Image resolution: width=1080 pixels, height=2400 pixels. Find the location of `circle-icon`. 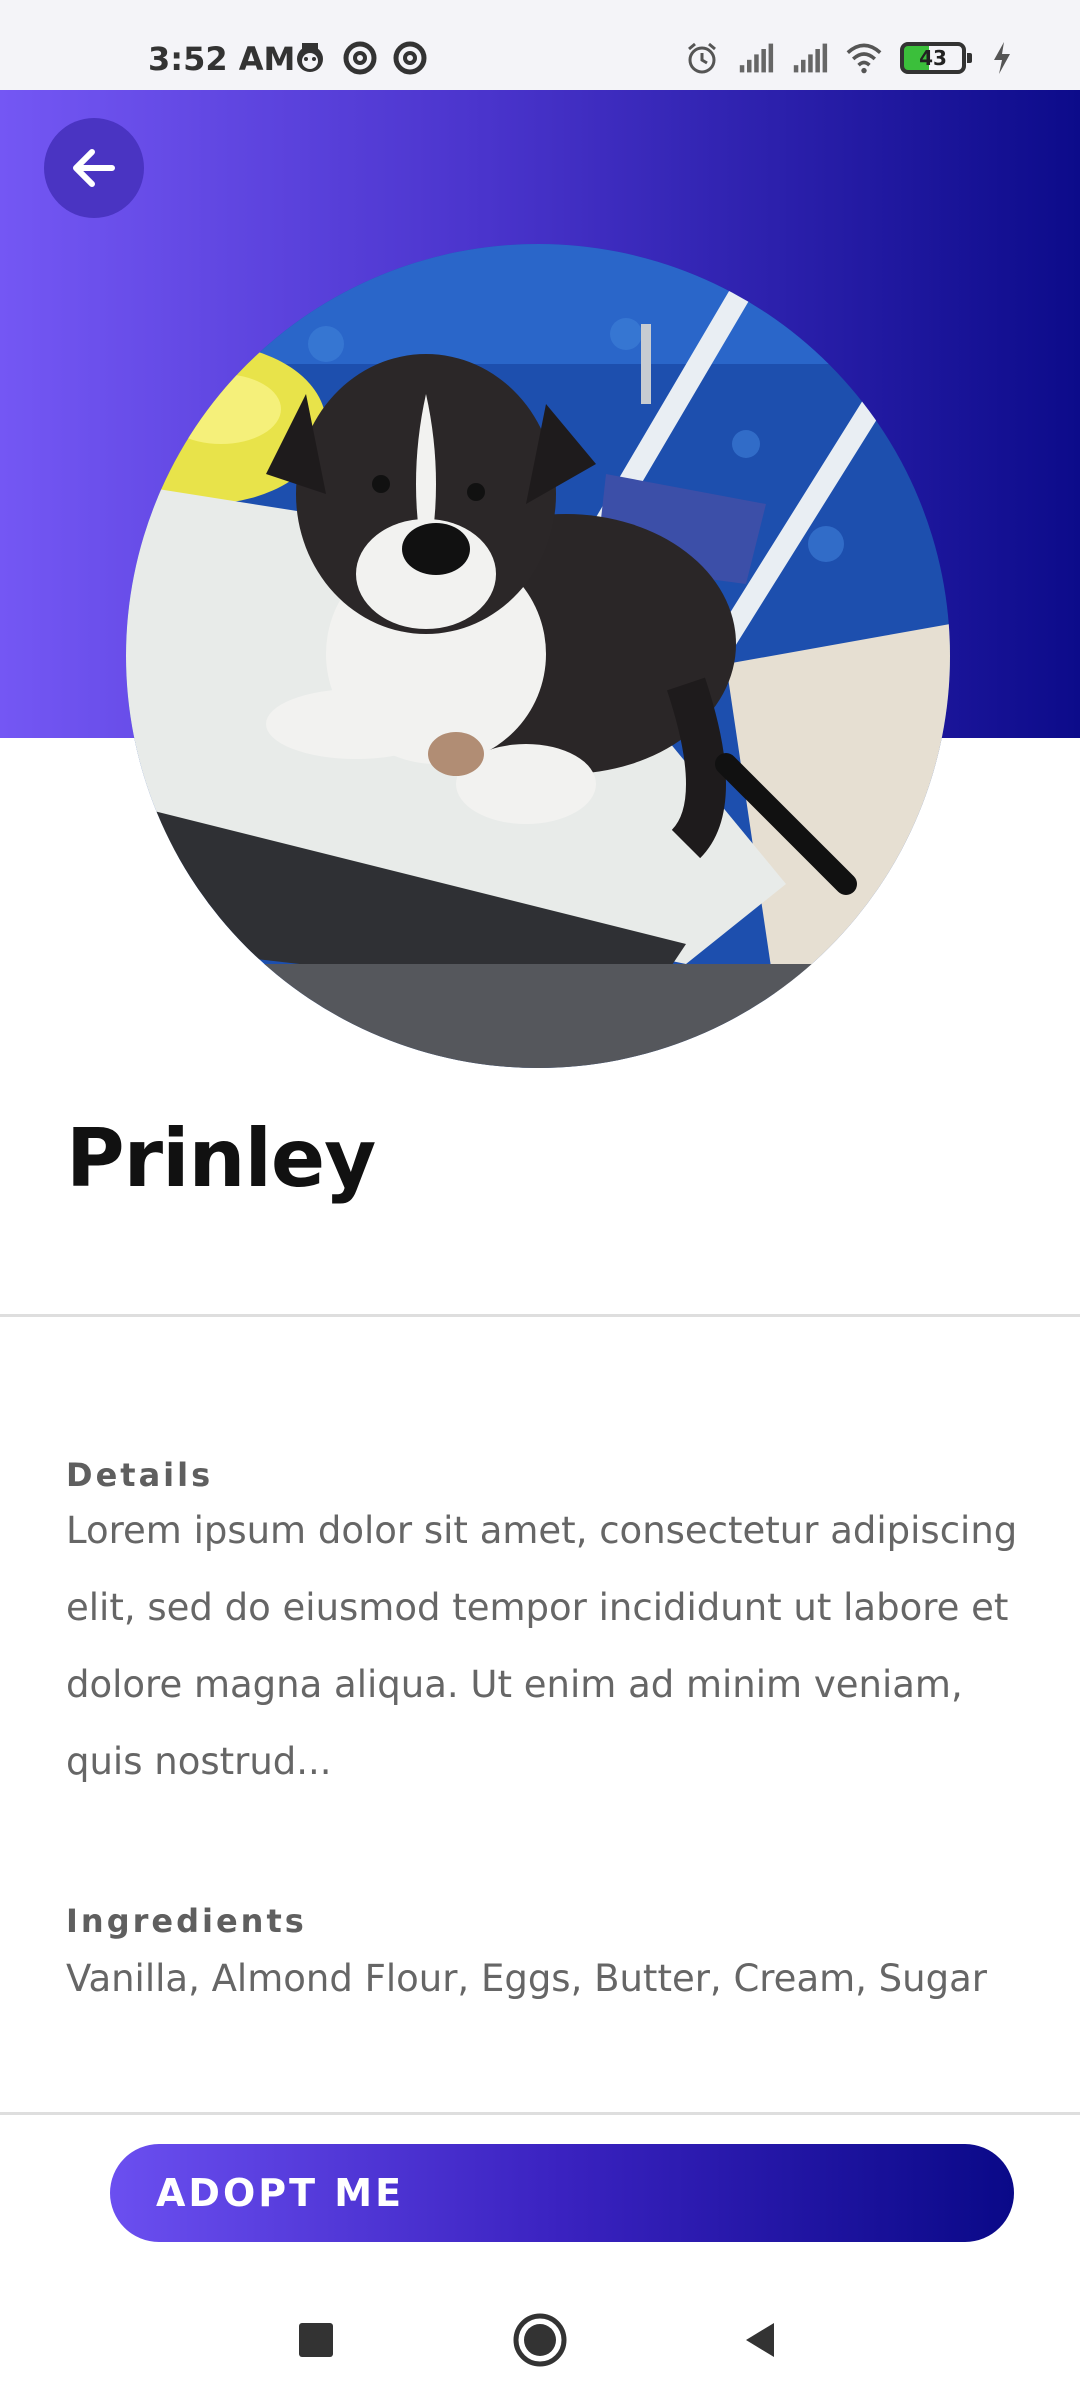

circle-icon is located at coordinates (540, 2340).